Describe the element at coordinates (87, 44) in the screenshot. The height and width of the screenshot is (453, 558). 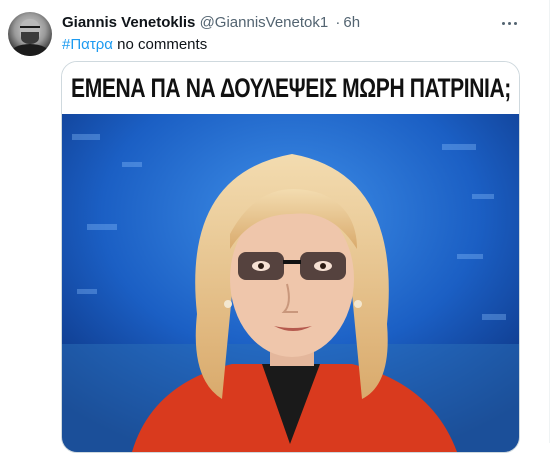
I see `hashtag-link: #Πατρα` at that location.